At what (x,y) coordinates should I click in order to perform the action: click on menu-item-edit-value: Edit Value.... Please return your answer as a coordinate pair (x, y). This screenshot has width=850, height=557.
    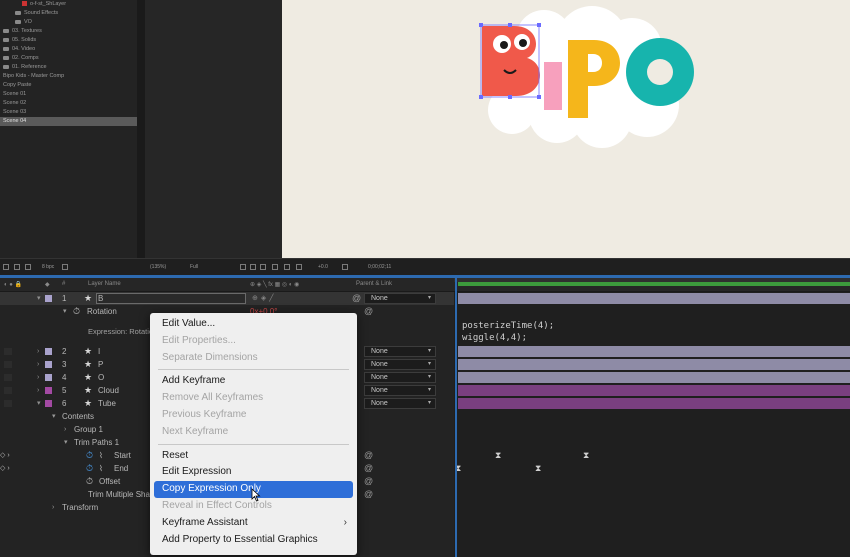
    Looking at the image, I should click on (253, 324).